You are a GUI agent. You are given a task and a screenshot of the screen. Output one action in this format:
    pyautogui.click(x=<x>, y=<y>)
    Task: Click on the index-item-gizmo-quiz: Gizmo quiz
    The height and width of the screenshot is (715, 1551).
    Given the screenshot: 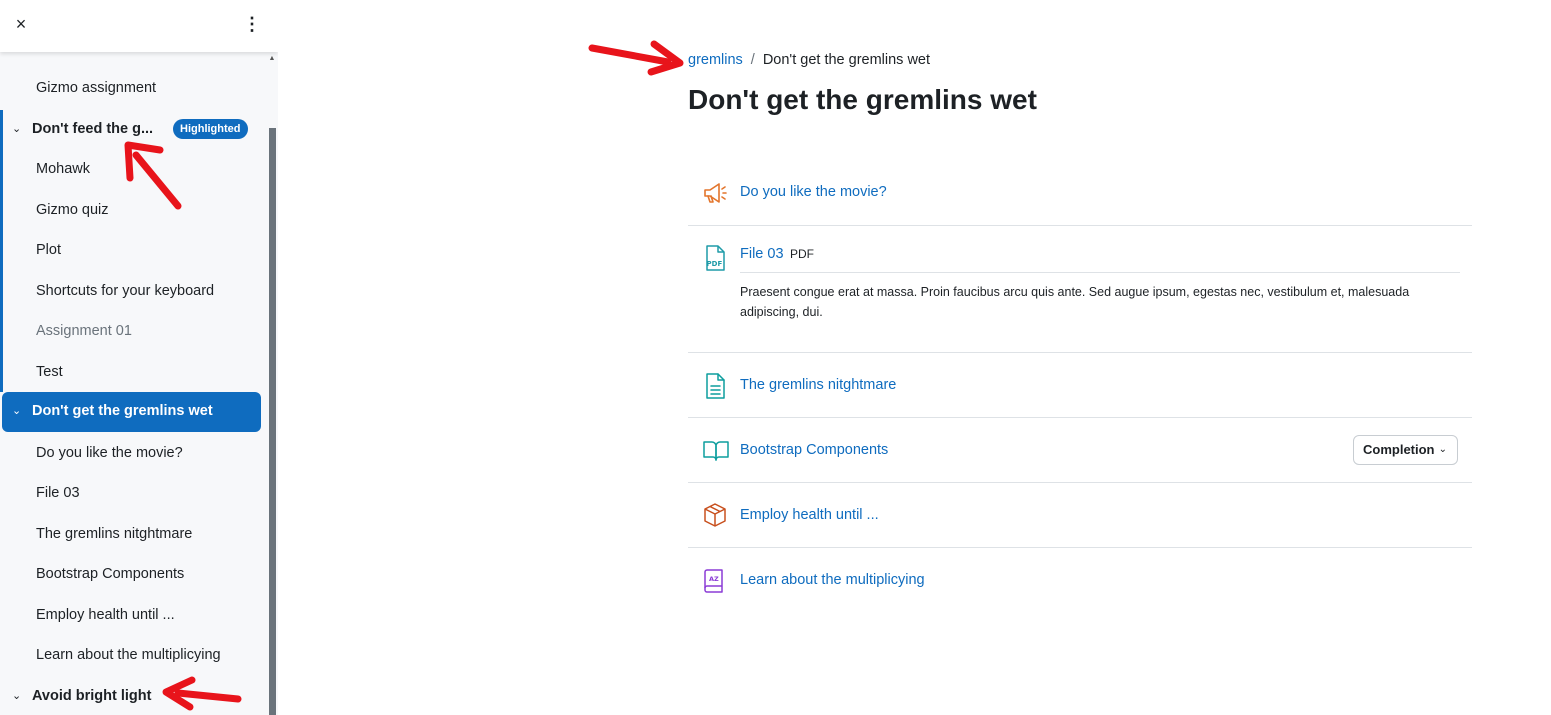 What is the action you would take?
    pyautogui.click(x=72, y=210)
    